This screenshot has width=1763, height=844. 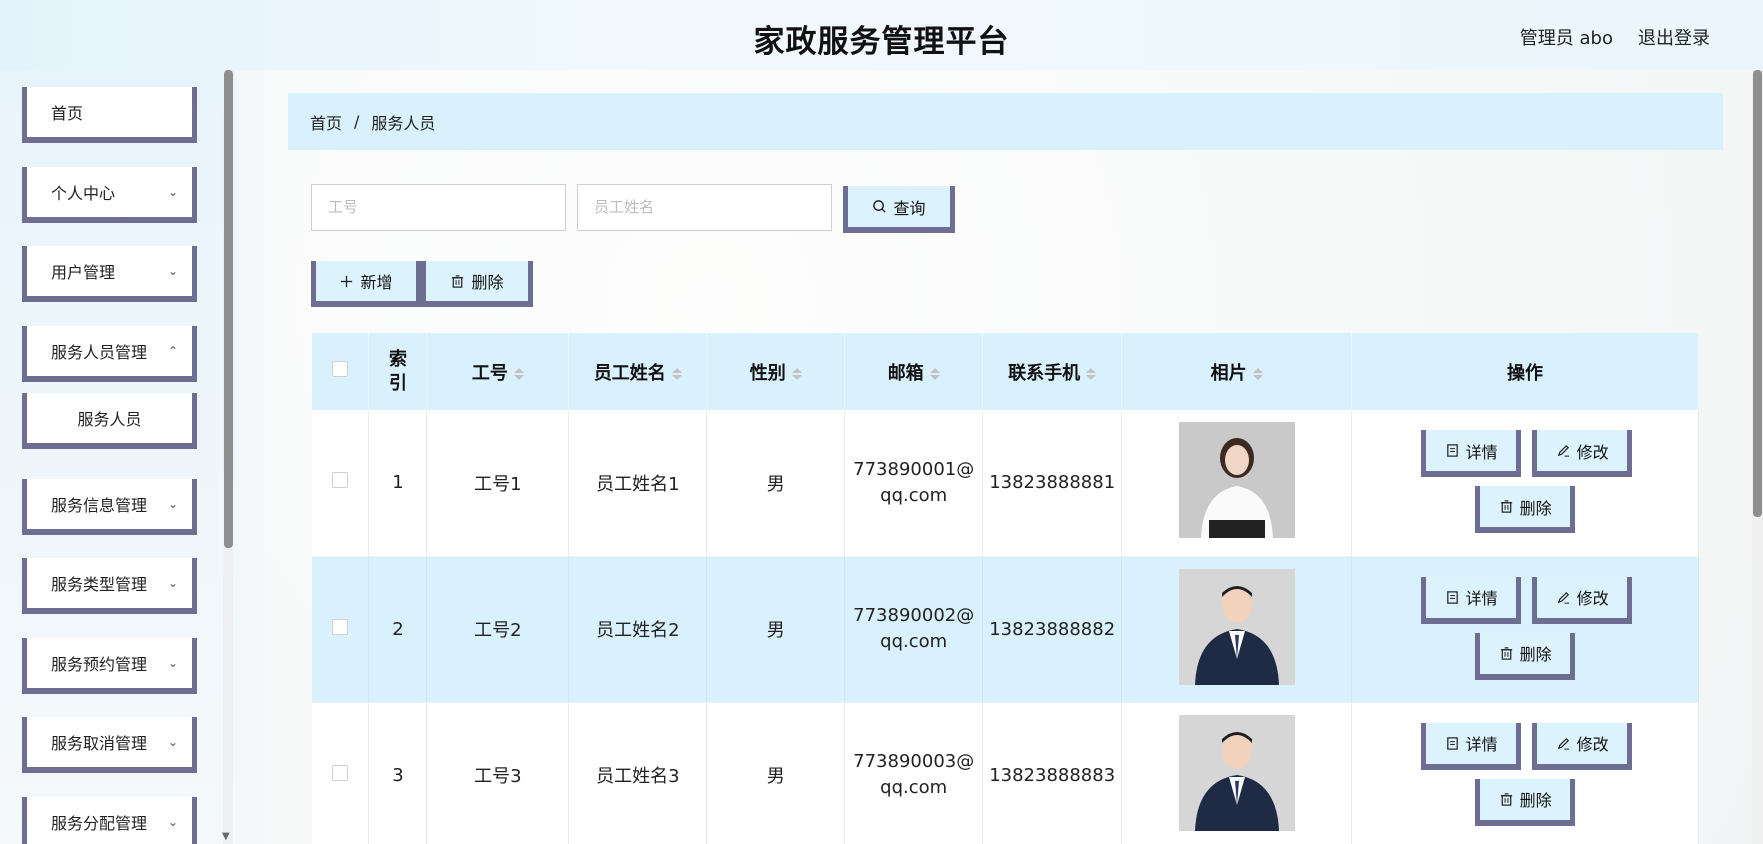 What do you see at coordinates (914, 469) in the screenshot?
I see `email-line-1: 773890001@` at bounding box center [914, 469].